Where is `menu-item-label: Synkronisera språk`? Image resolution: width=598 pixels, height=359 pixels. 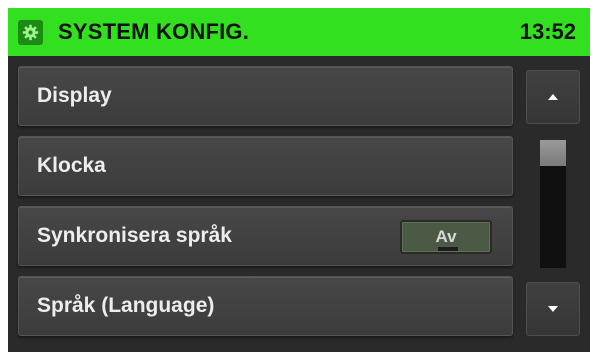
menu-item-label: Synkronisera språk is located at coordinates (134, 235).